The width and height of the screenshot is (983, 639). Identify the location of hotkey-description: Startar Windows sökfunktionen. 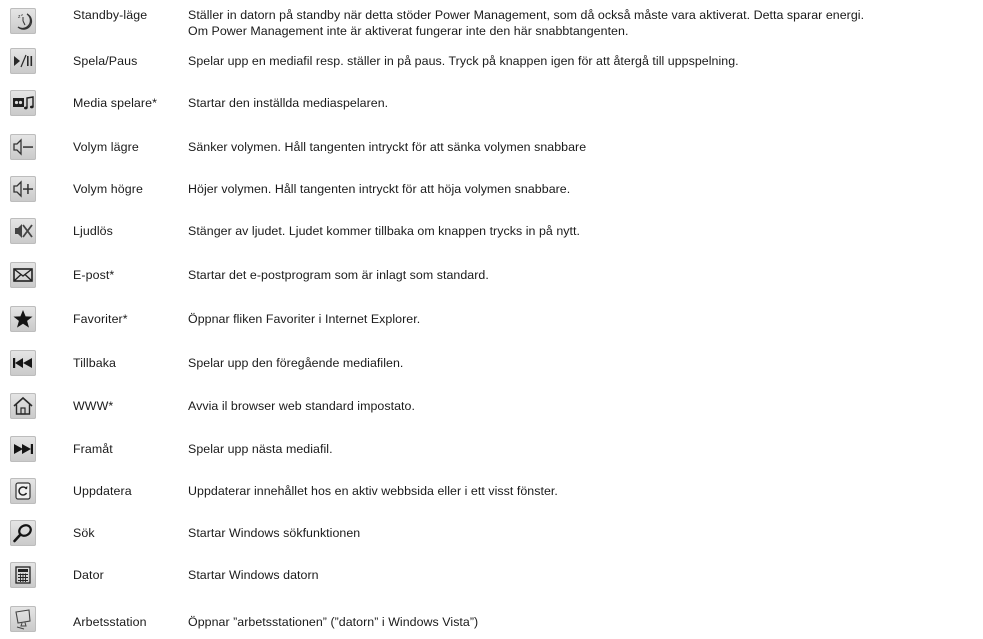
(585, 533).